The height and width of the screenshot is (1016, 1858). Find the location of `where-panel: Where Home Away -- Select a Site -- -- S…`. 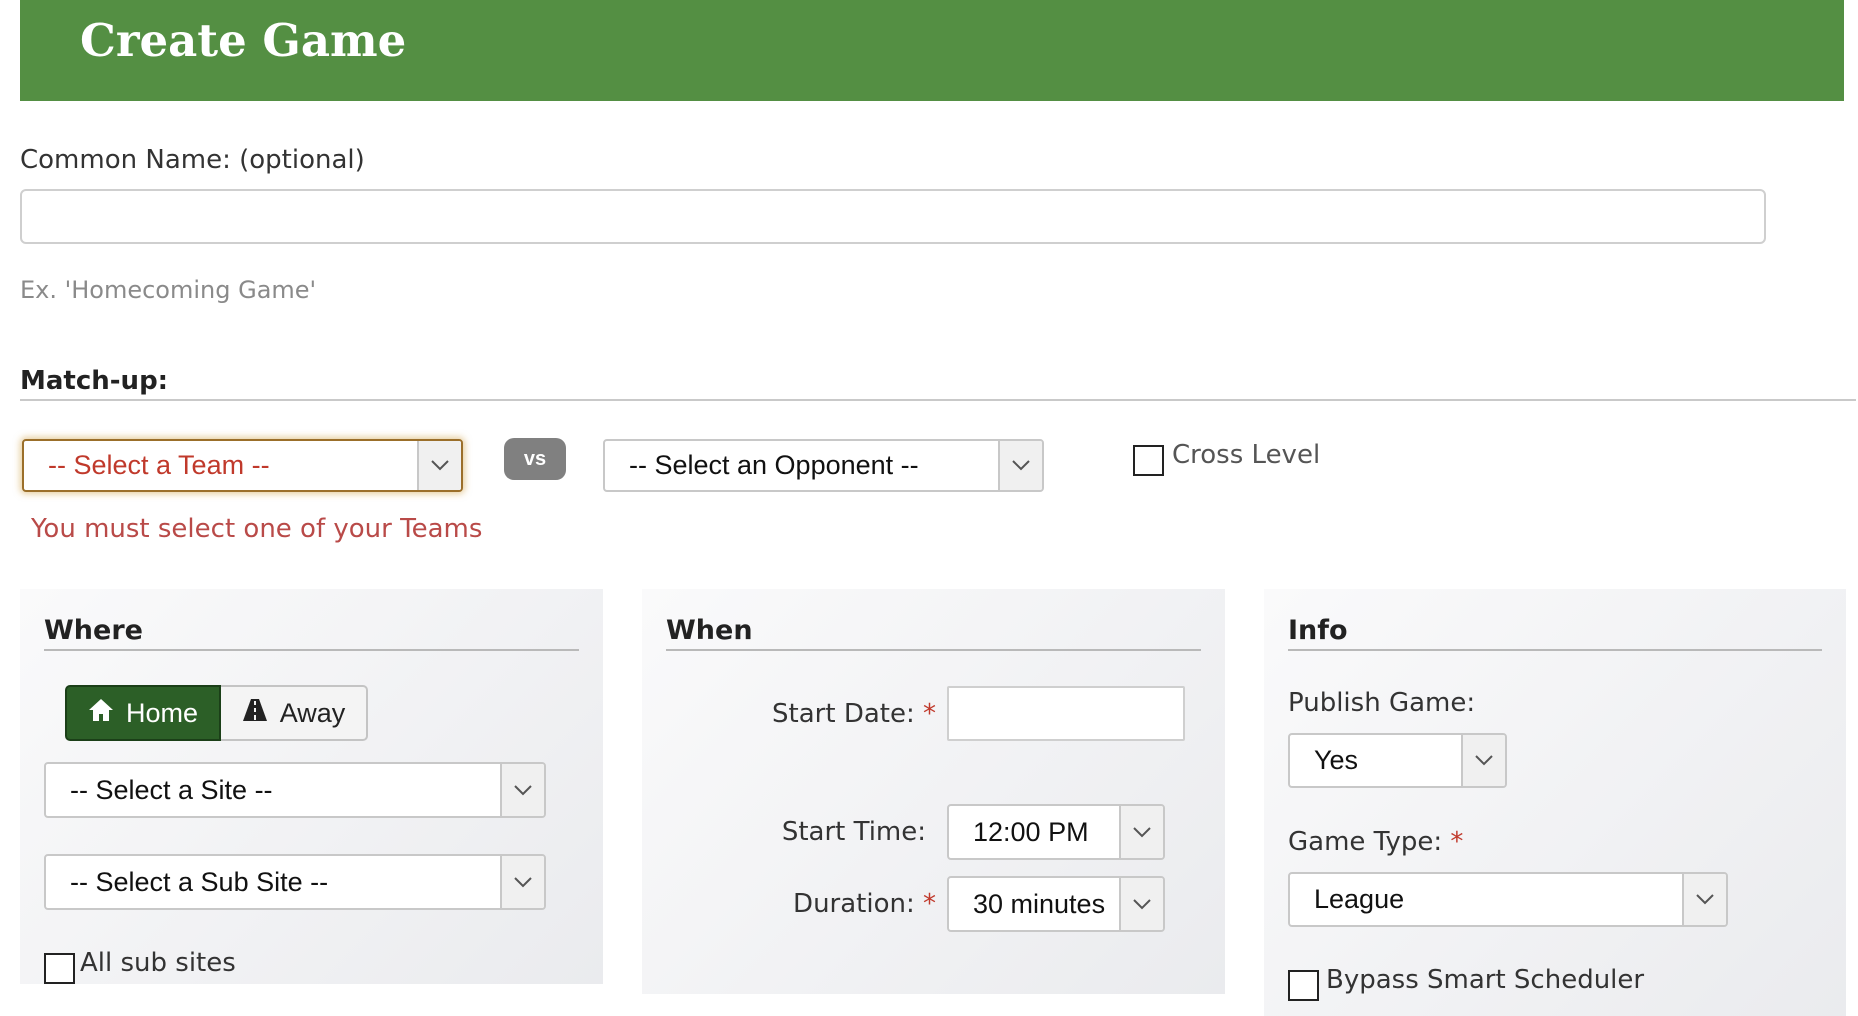

where-panel: Where Home Away -- Select a Site -- -- S… is located at coordinates (311, 786).